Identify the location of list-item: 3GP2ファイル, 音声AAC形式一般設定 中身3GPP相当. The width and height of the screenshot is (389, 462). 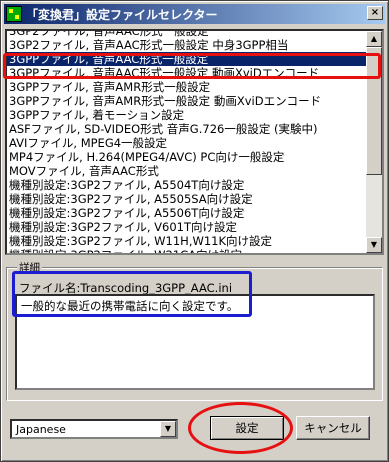
(186, 45).